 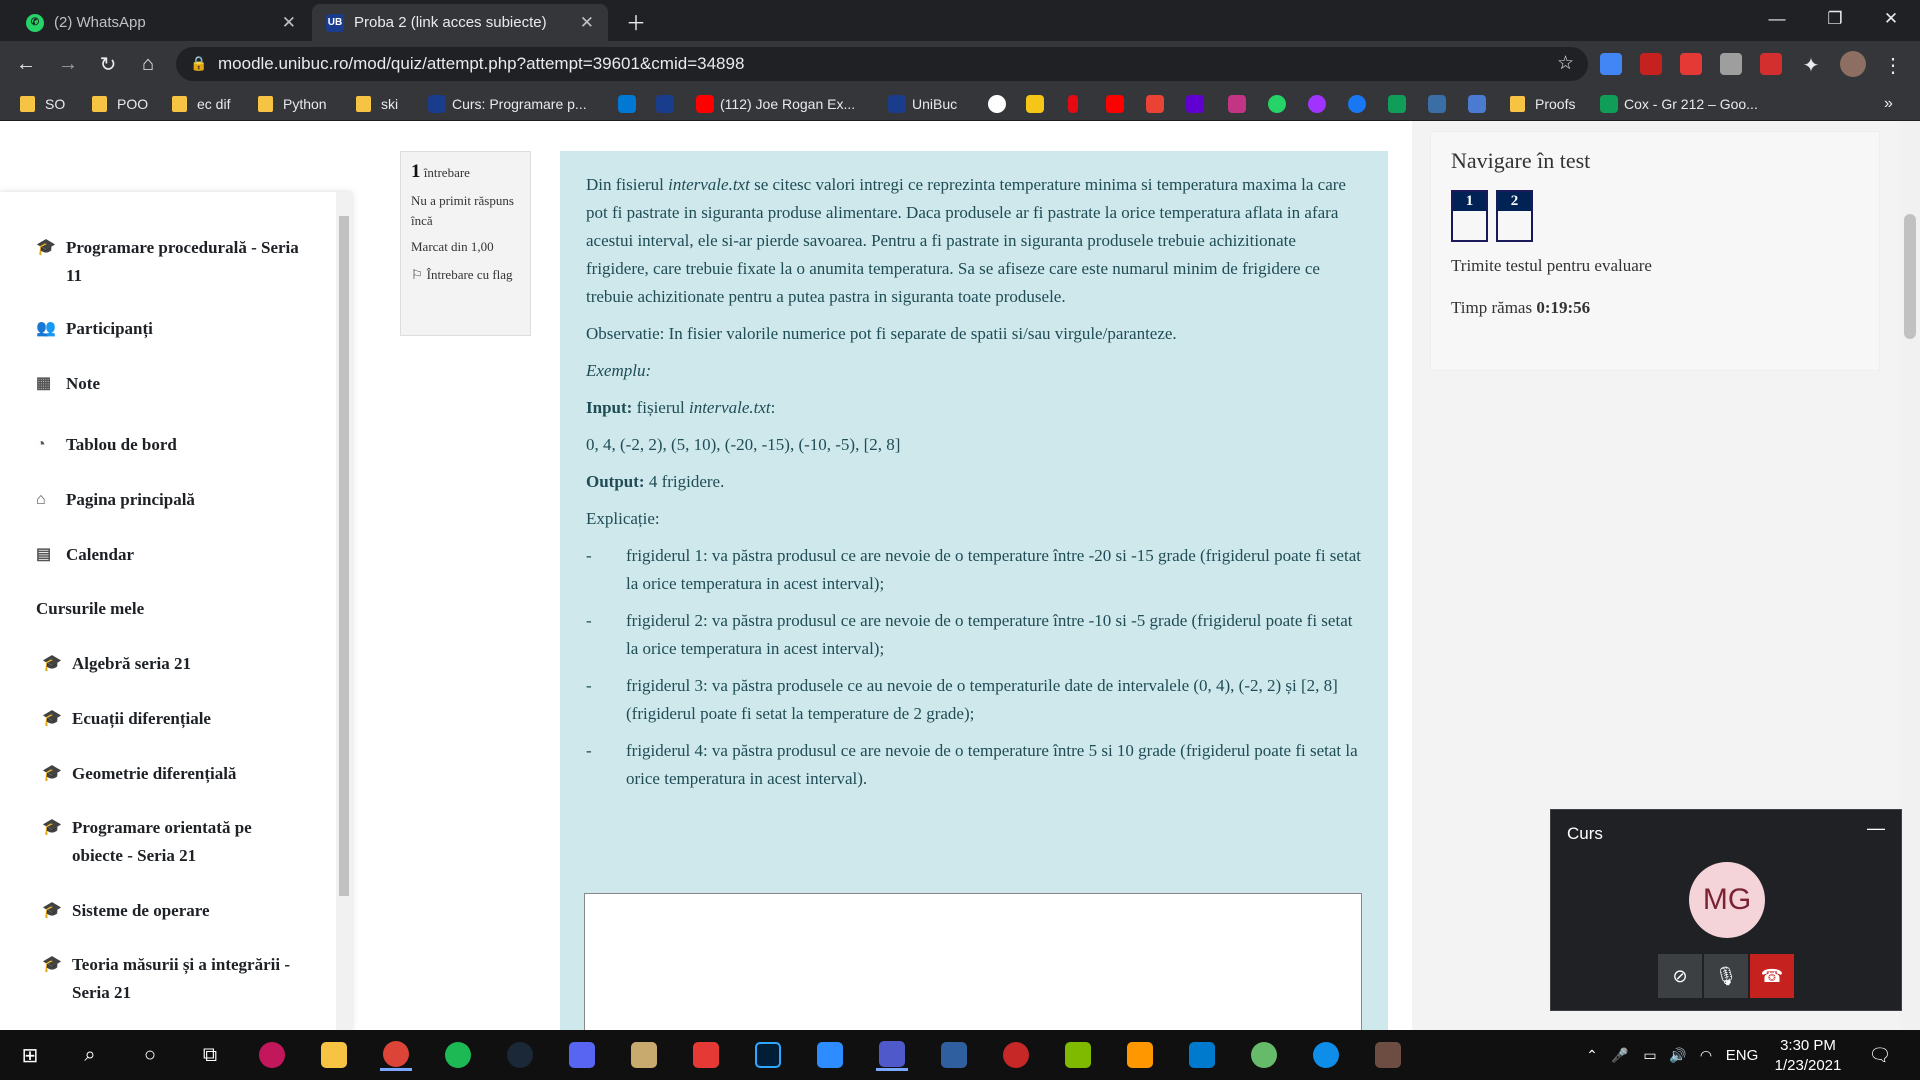 What do you see at coordinates (1514, 216) in the screenshot?
I see `quiz-nav-question-2: 2` at bounding box center [1514, 216].